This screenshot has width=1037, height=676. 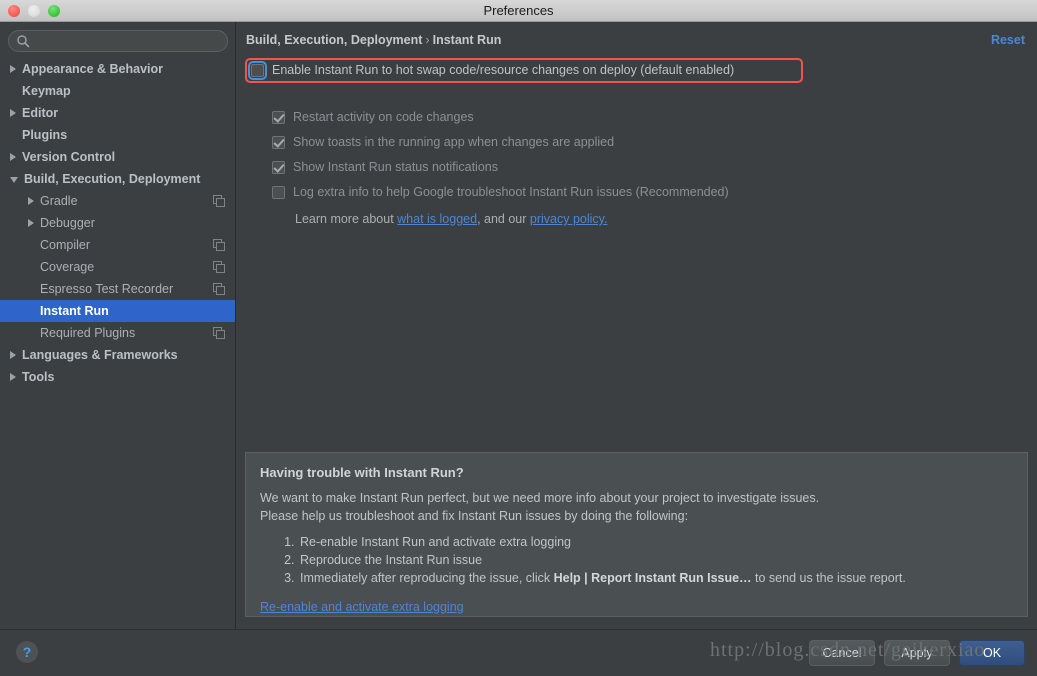 I want to click on reset-link: Reset, so click(x=1008, y=40).